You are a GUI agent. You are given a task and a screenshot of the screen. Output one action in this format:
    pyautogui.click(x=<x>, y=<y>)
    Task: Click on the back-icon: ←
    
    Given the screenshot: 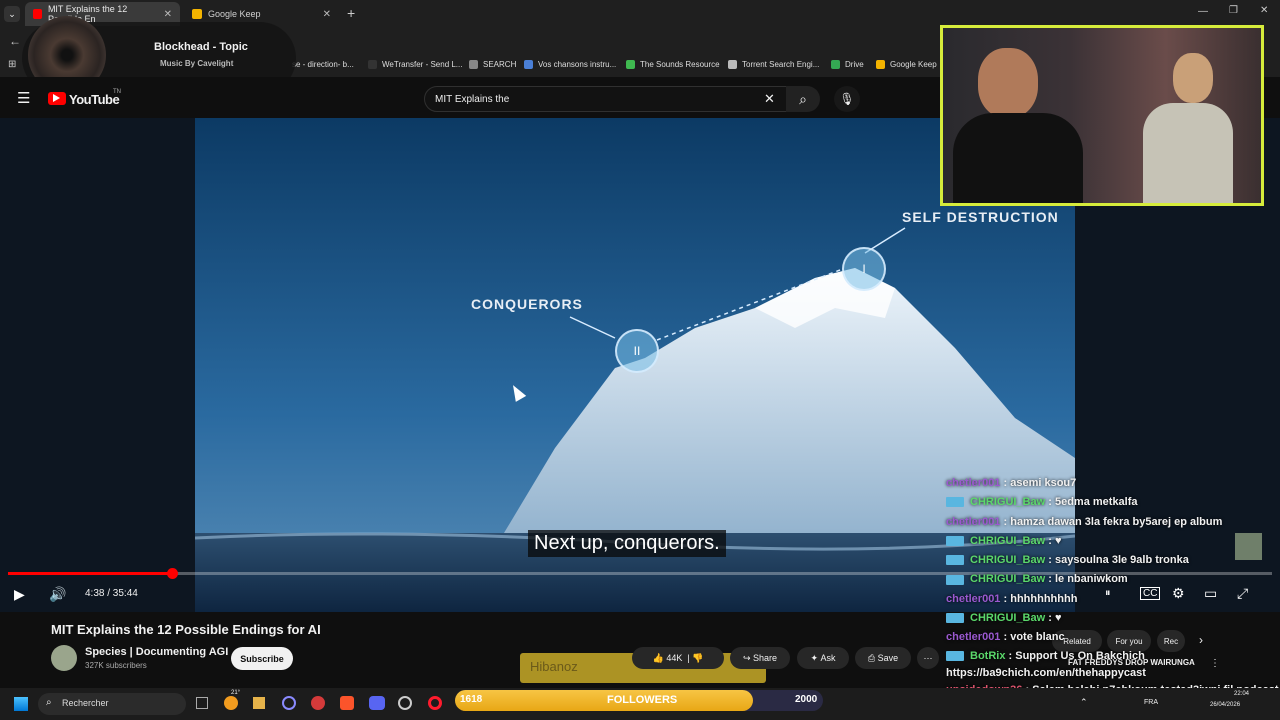 What is the action you would take?
    pyautogui.click(x=15, y=41)
    